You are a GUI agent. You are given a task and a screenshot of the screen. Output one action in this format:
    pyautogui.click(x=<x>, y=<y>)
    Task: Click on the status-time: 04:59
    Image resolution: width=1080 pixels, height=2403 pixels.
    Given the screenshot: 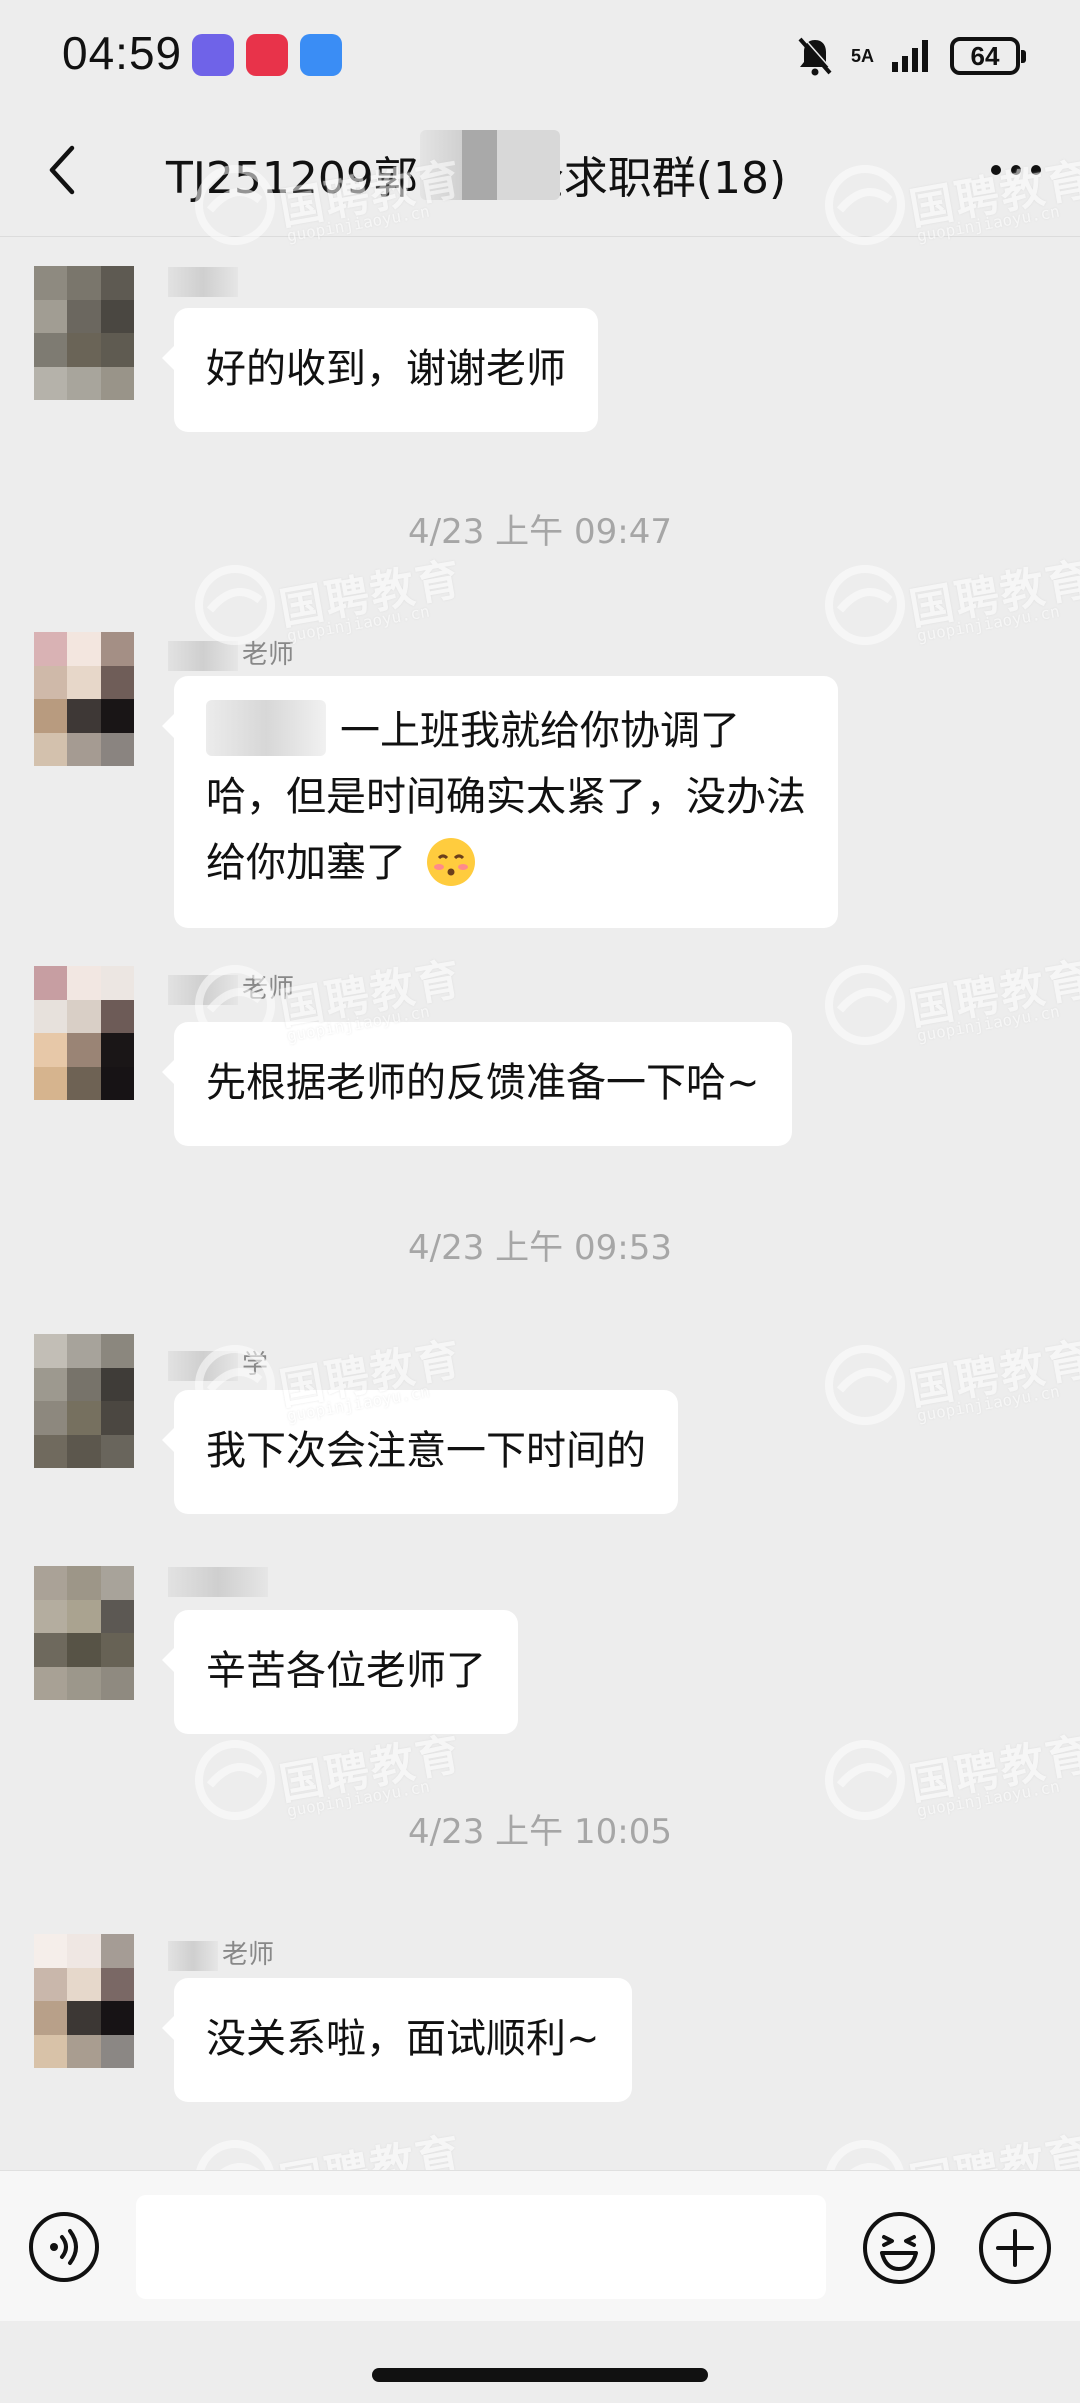 What is the action you would take?
    pyautogui.click(x=122, y=53)
    